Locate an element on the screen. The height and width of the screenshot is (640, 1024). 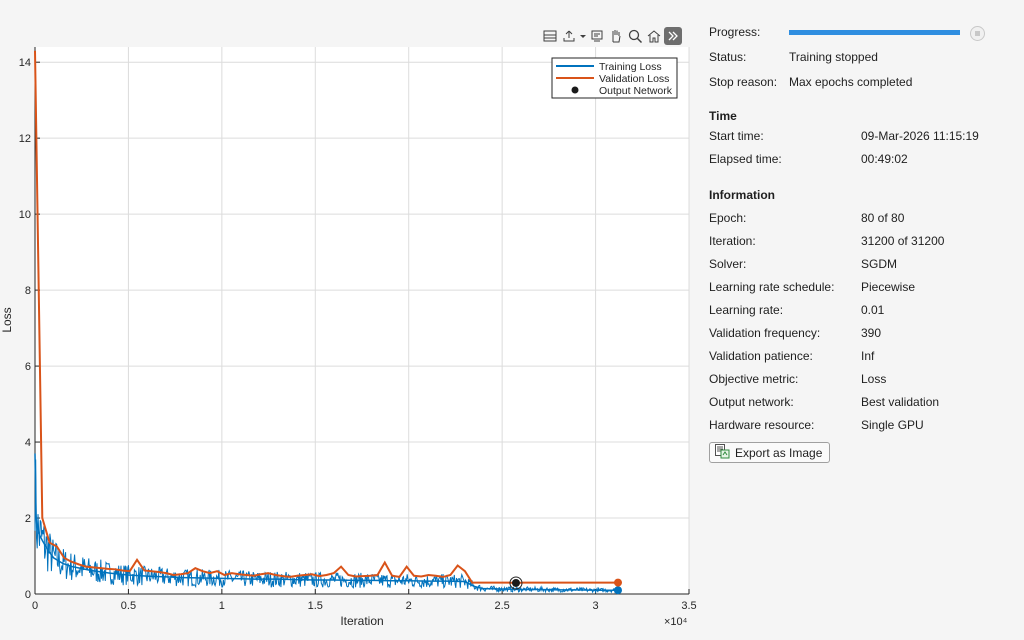
progress-bar is located at coordinates (874, 32).